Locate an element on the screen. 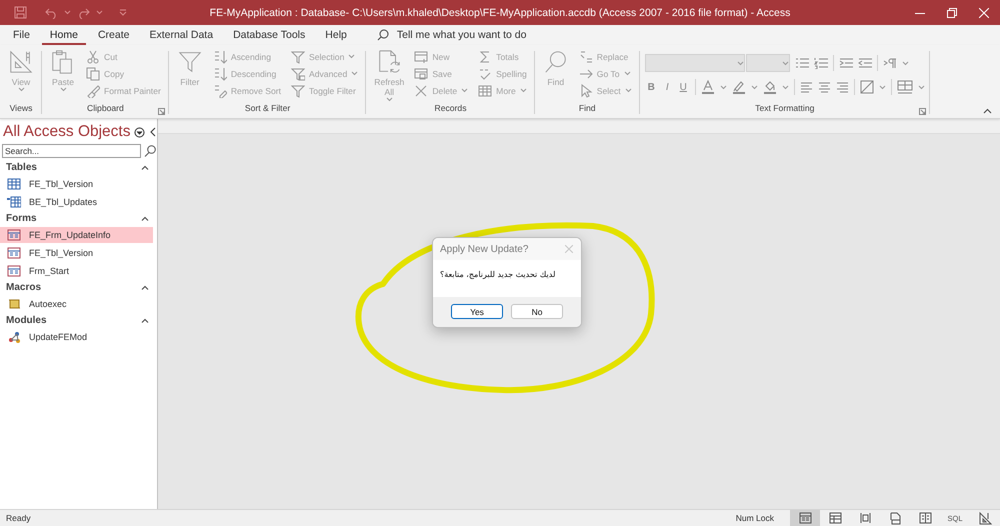 The image size is (1000, 526). new-record-icon is located at coordinates (421, 57).